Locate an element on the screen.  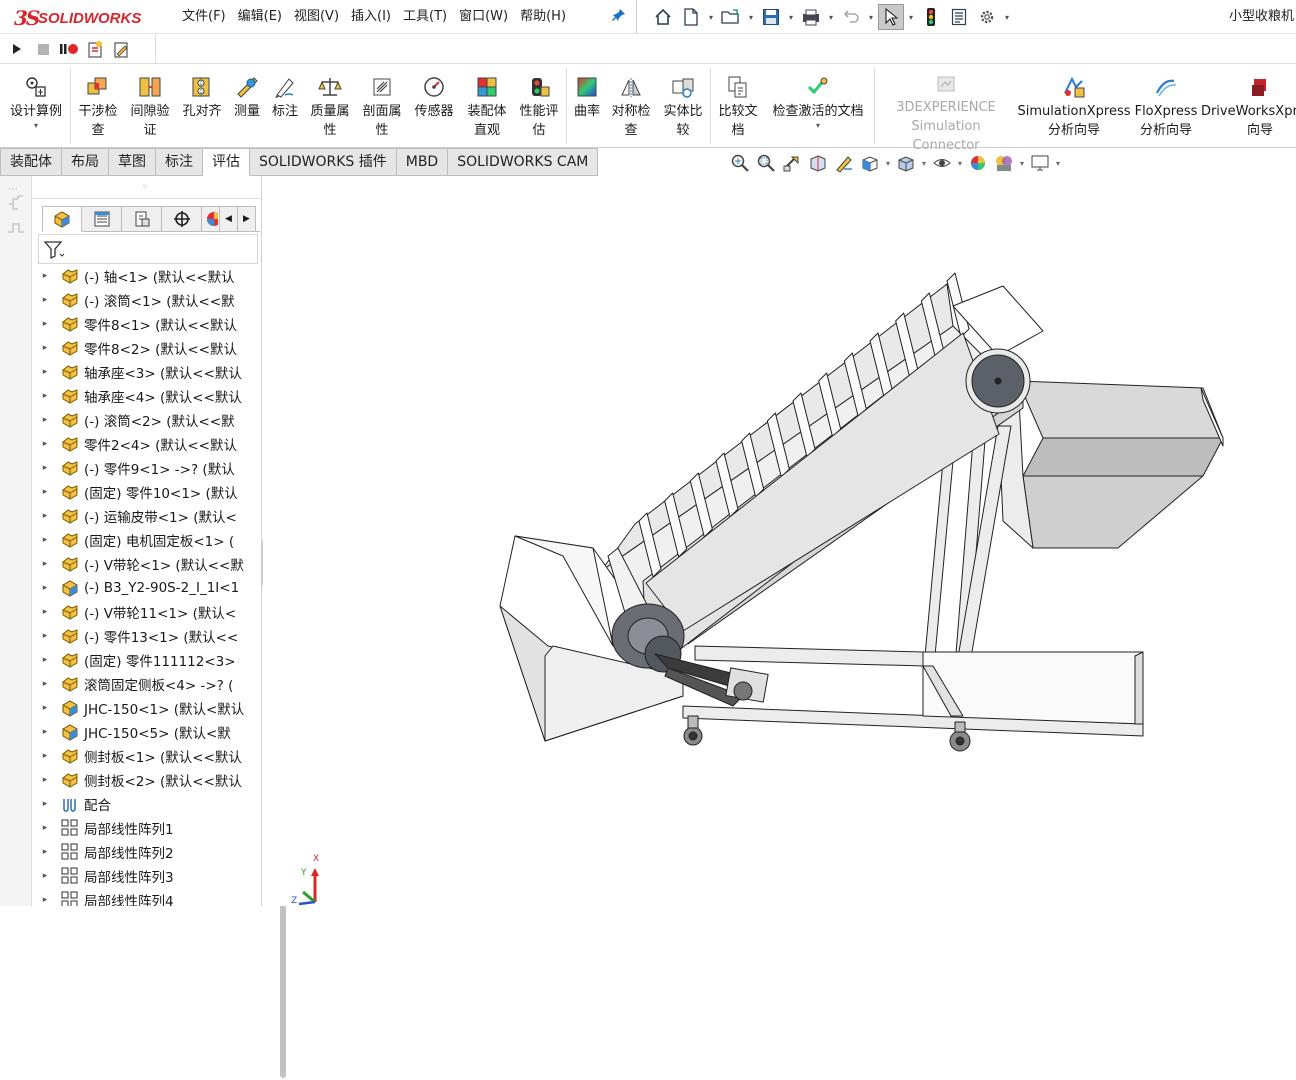
symmetry-check-button: 对称检 查 is located at coordinates (631, 106).